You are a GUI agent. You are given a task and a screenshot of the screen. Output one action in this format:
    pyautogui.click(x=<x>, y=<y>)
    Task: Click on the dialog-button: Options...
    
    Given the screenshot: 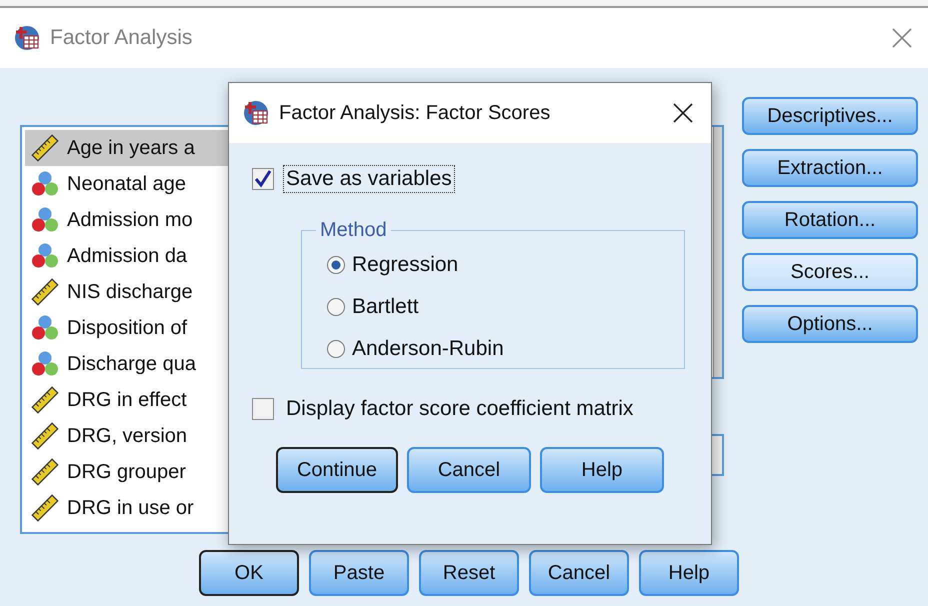 What is the action you would take?
    pyautogui.click(x=830, y=324)
    